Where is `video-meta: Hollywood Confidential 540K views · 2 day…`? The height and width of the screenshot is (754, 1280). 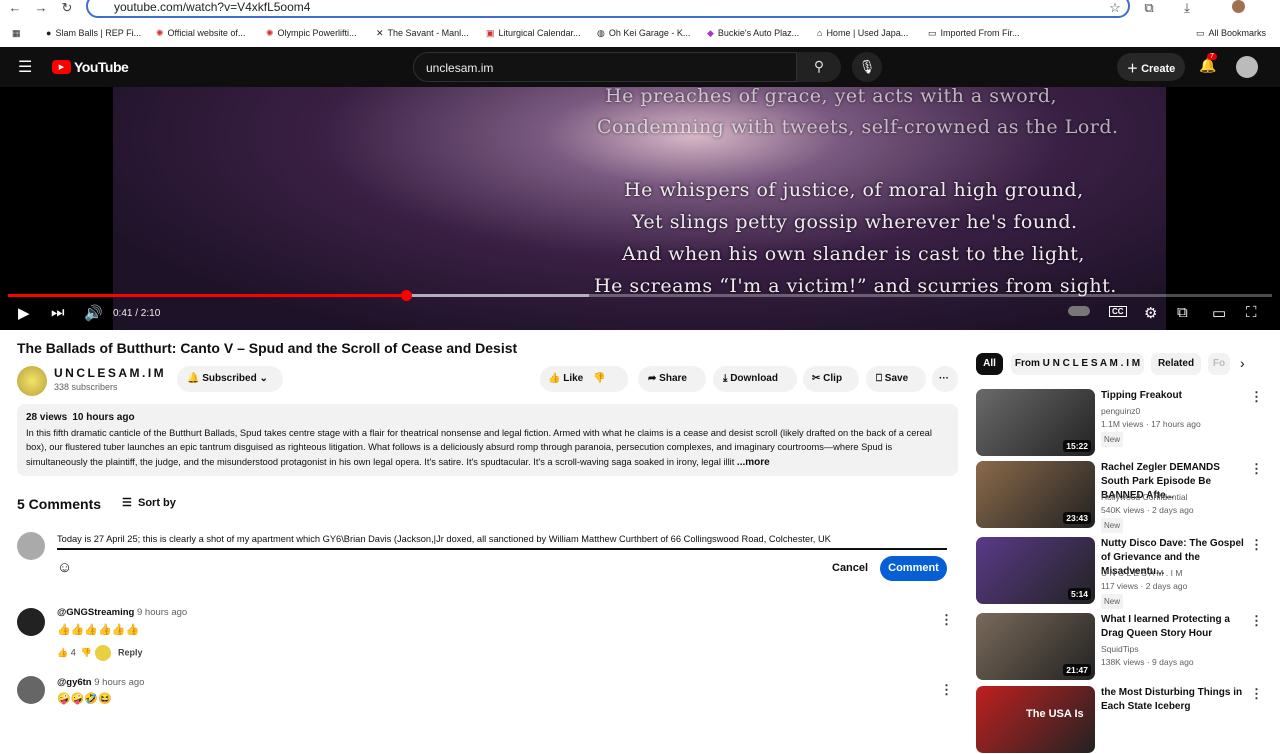
video-meta: Hollywood Confidential 540K views · 2 day… is located at coordinates (1147, 512).